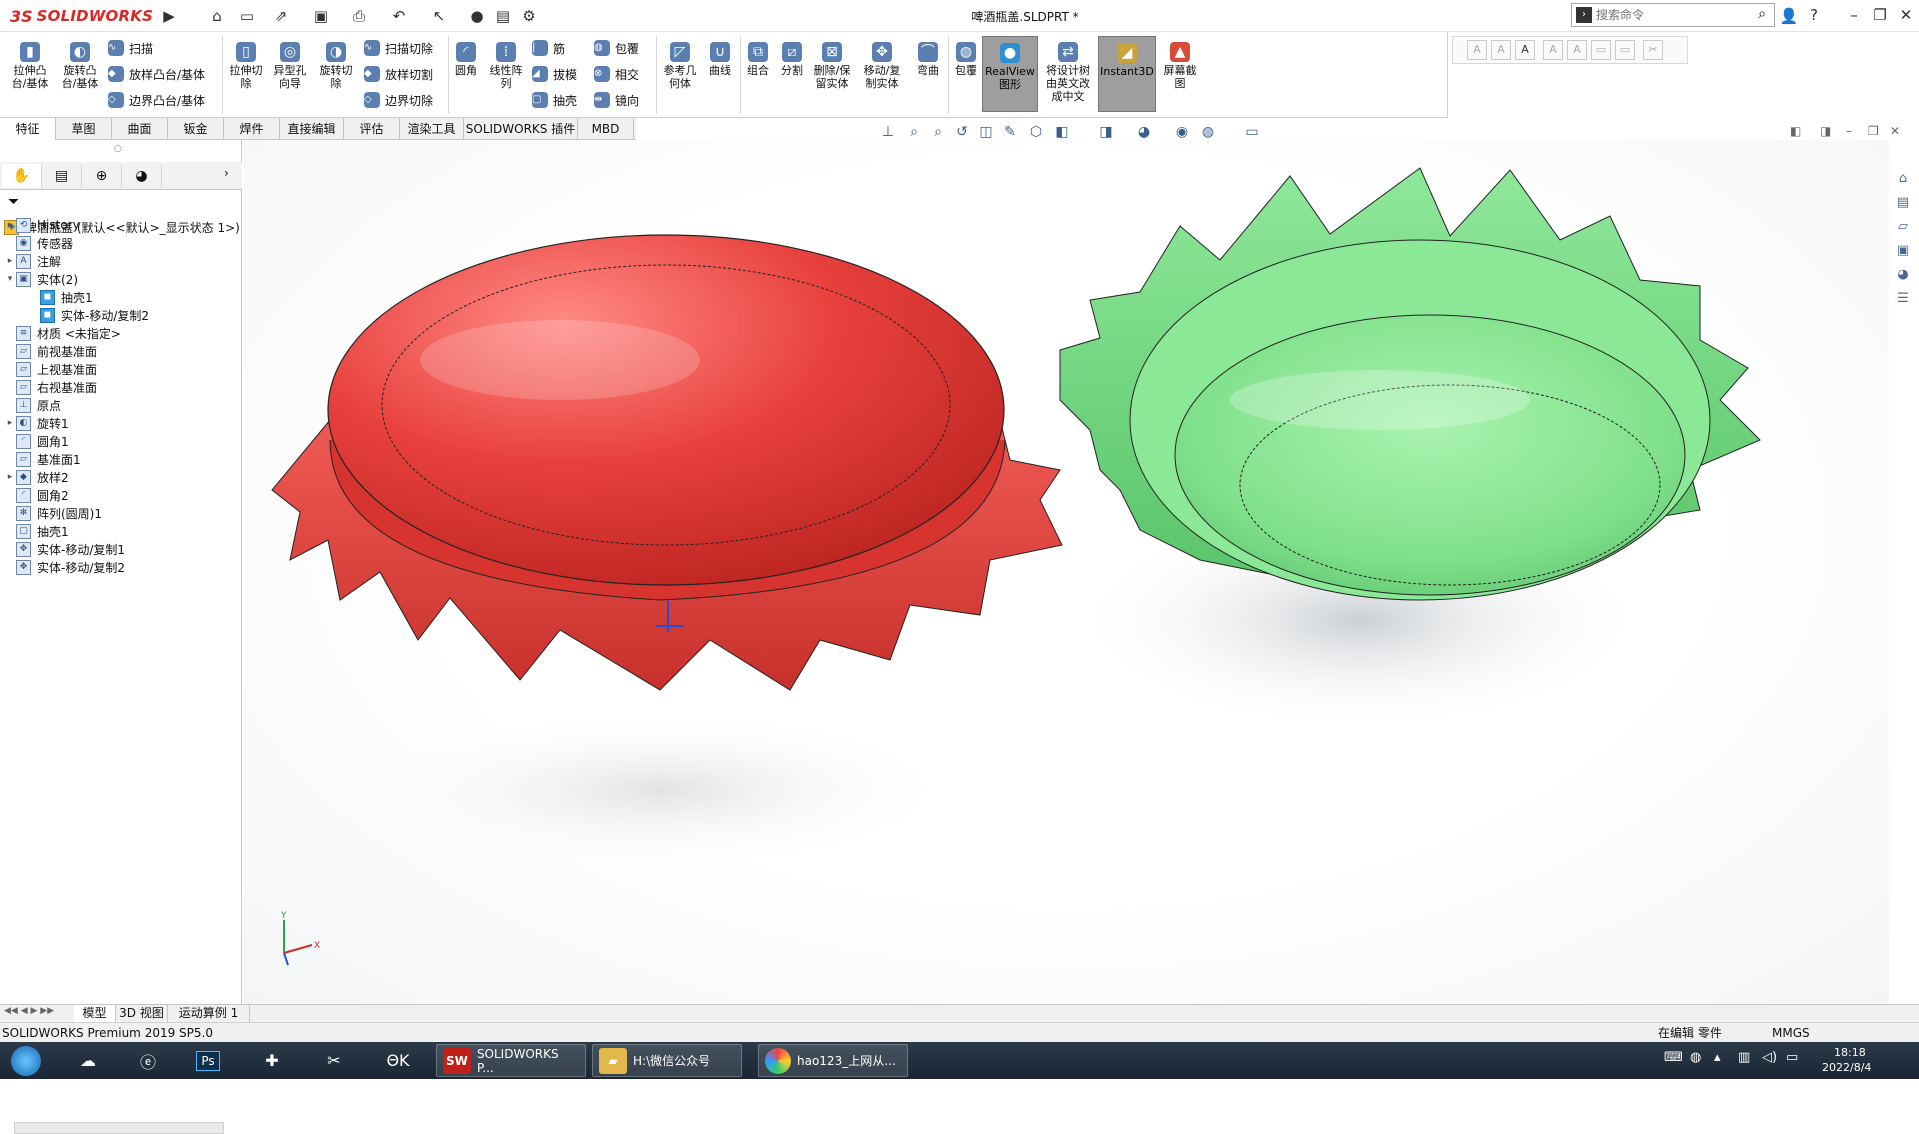 Image resolution: width=1919 pixels, height=1134 pixels. What do you see at coordinates (1106, 132) in the screenshot?
I see `hide-show-icon: ◨` at bounding box center [1106, 132].